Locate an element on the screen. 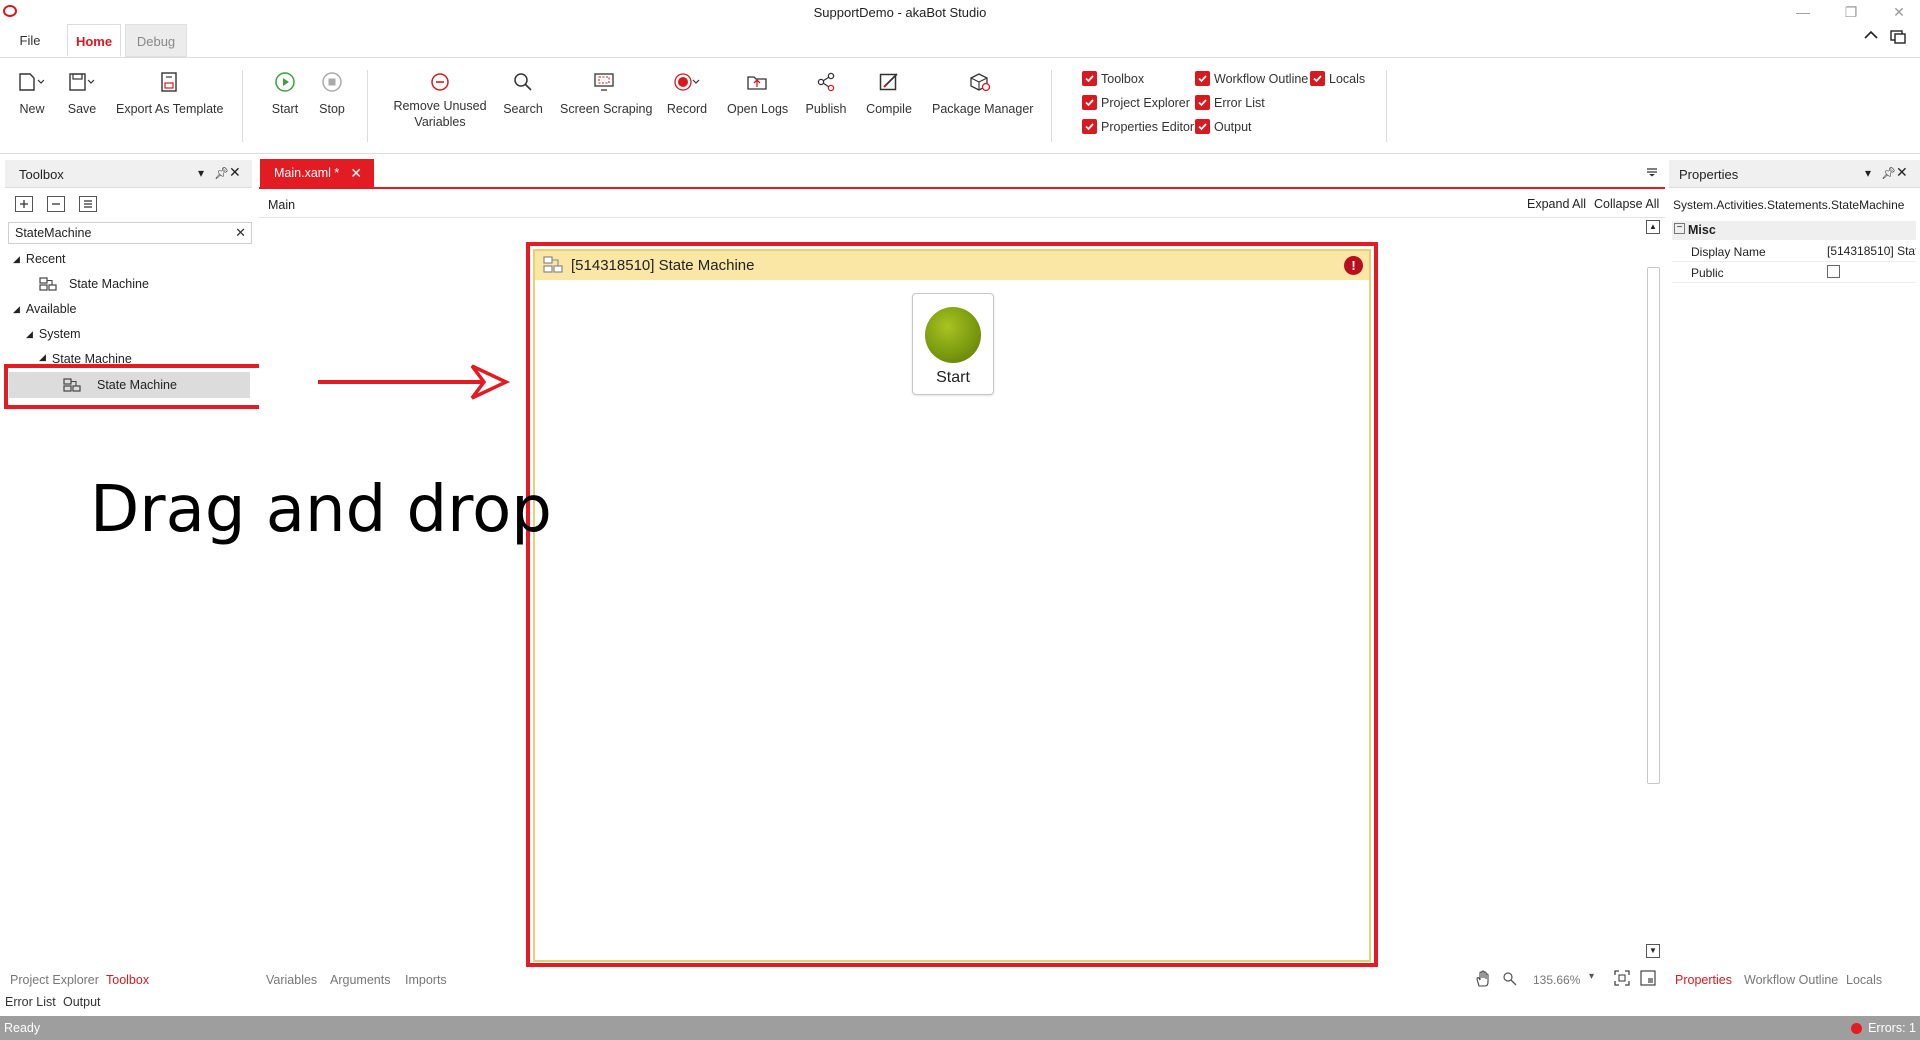 Image resolution: width=1920 pixels, height=1040 pixels. toolbox-search-input is located at coordinates (114, 233).